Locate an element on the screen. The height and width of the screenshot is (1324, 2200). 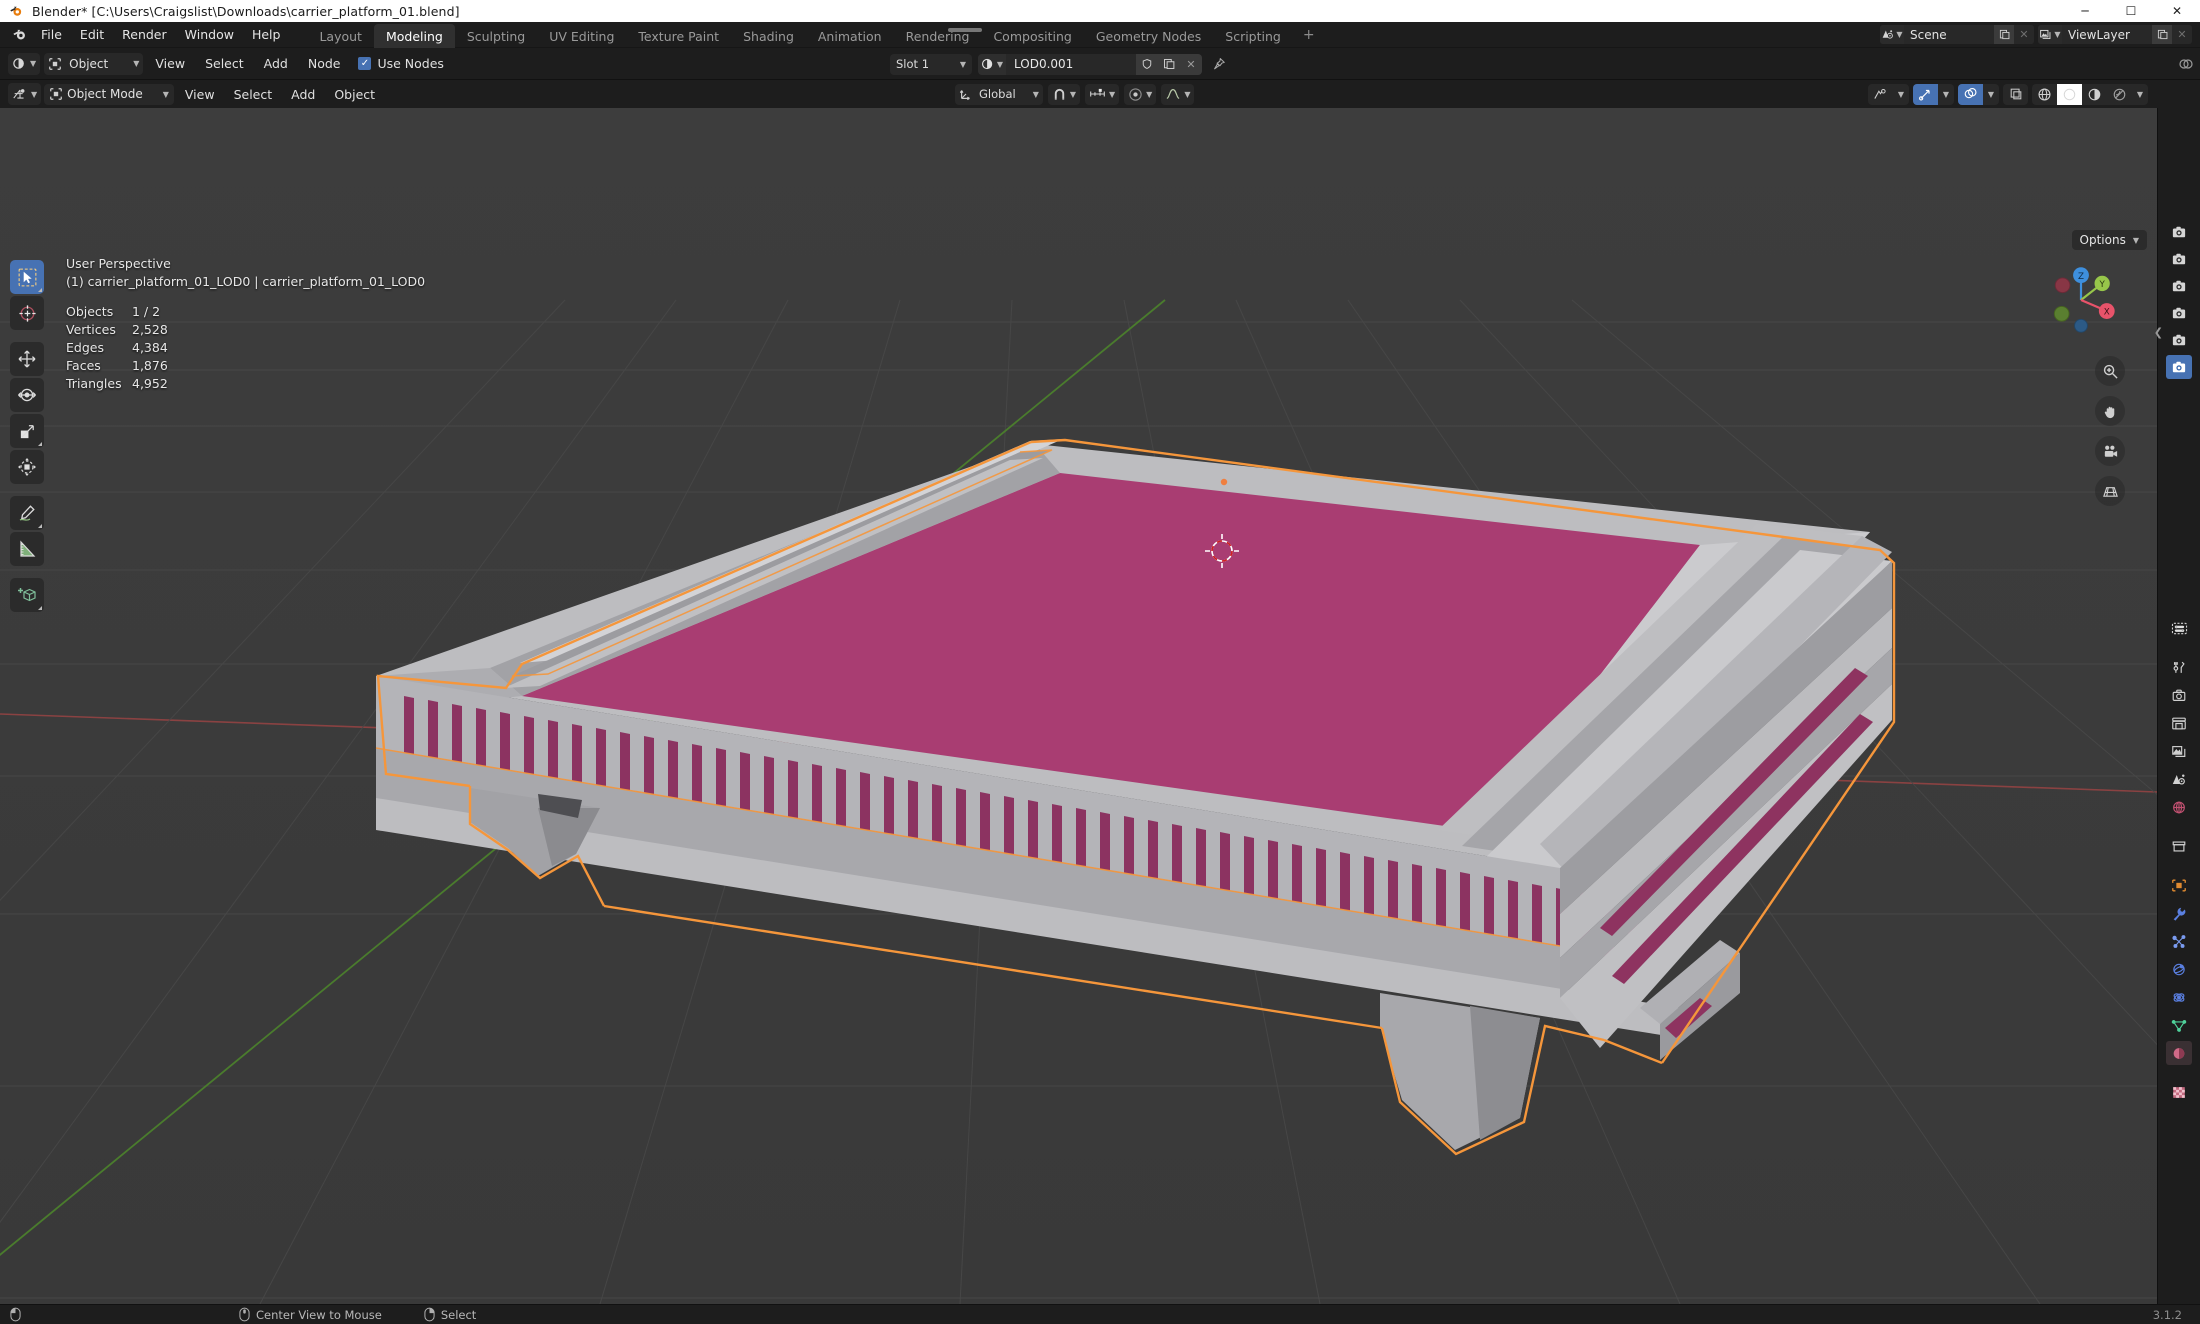
tab-layout: Layout is located at coordinates (340, 37).